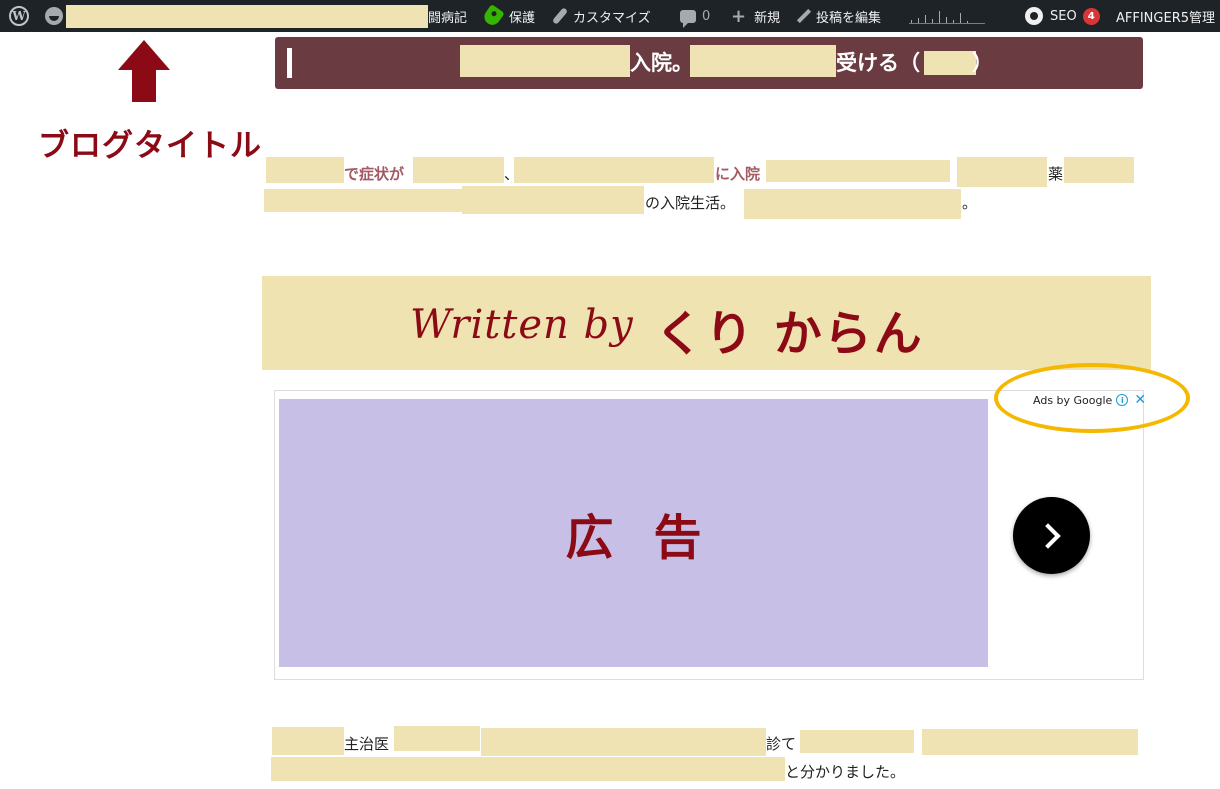  What do you see at coordinates (448, 18) in the screenshot?
I see `site-name-suffix: 闘病記` at bounding box center [448, 18].